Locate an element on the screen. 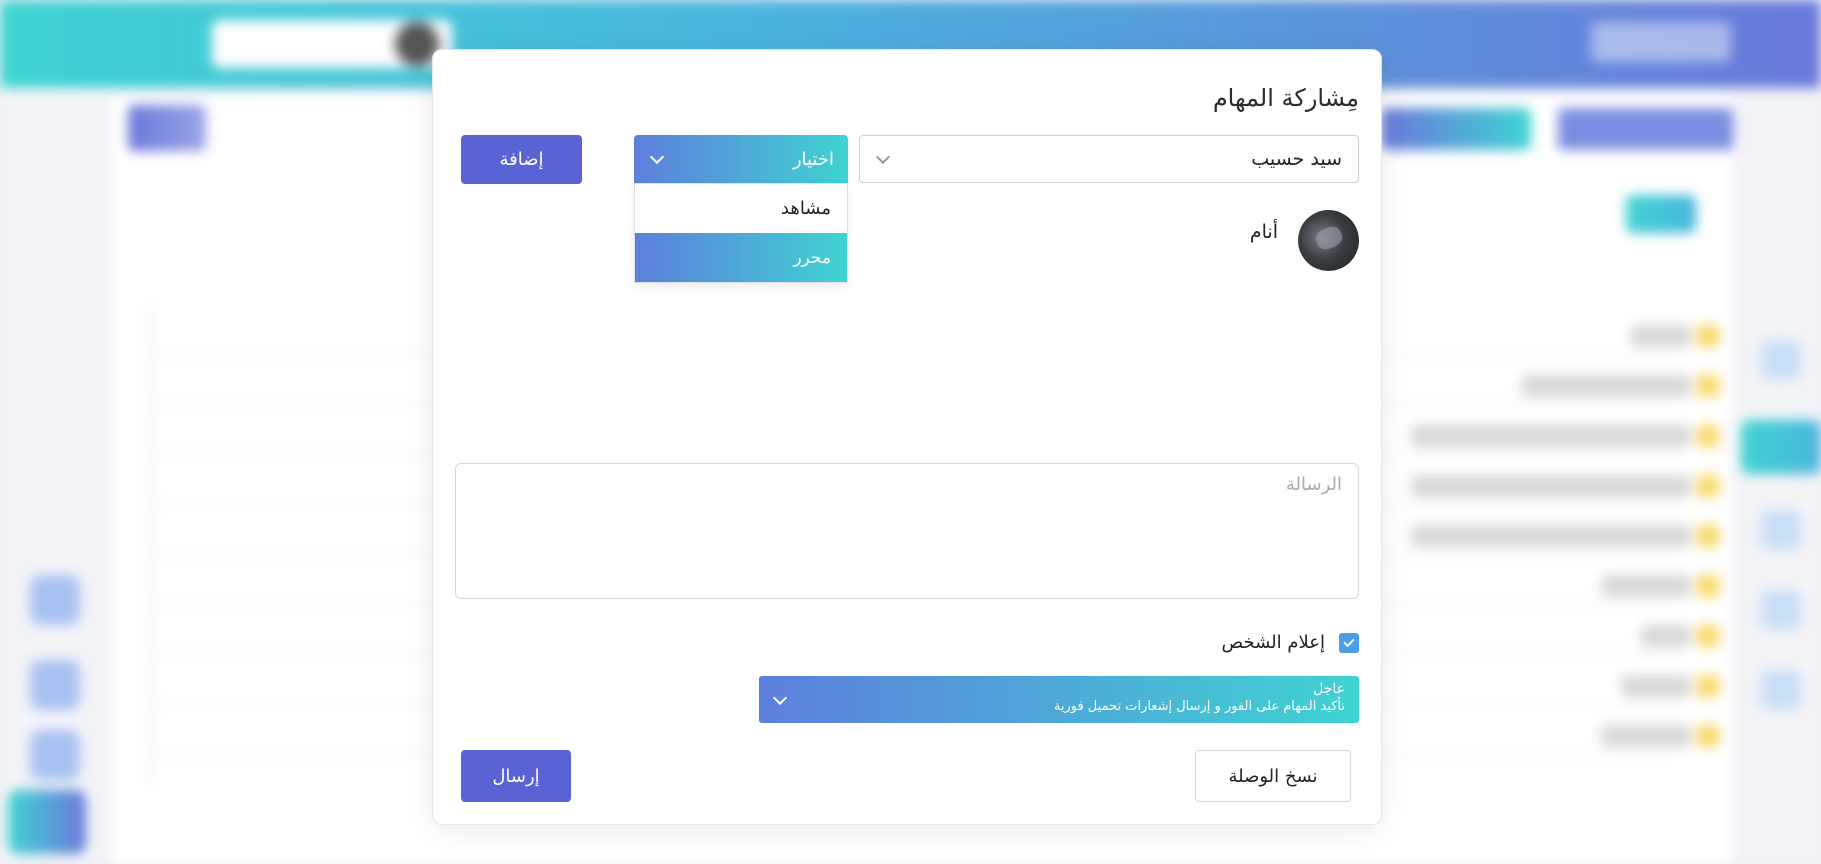  bg-logo is located at coordinates (1661, 42).